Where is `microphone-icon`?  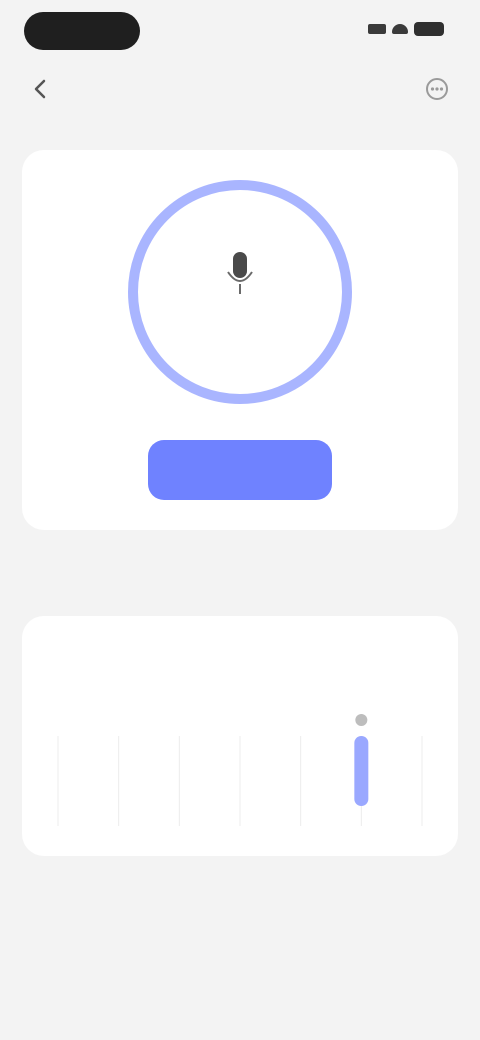
microphone-icon is located at coordinates (240, 273).